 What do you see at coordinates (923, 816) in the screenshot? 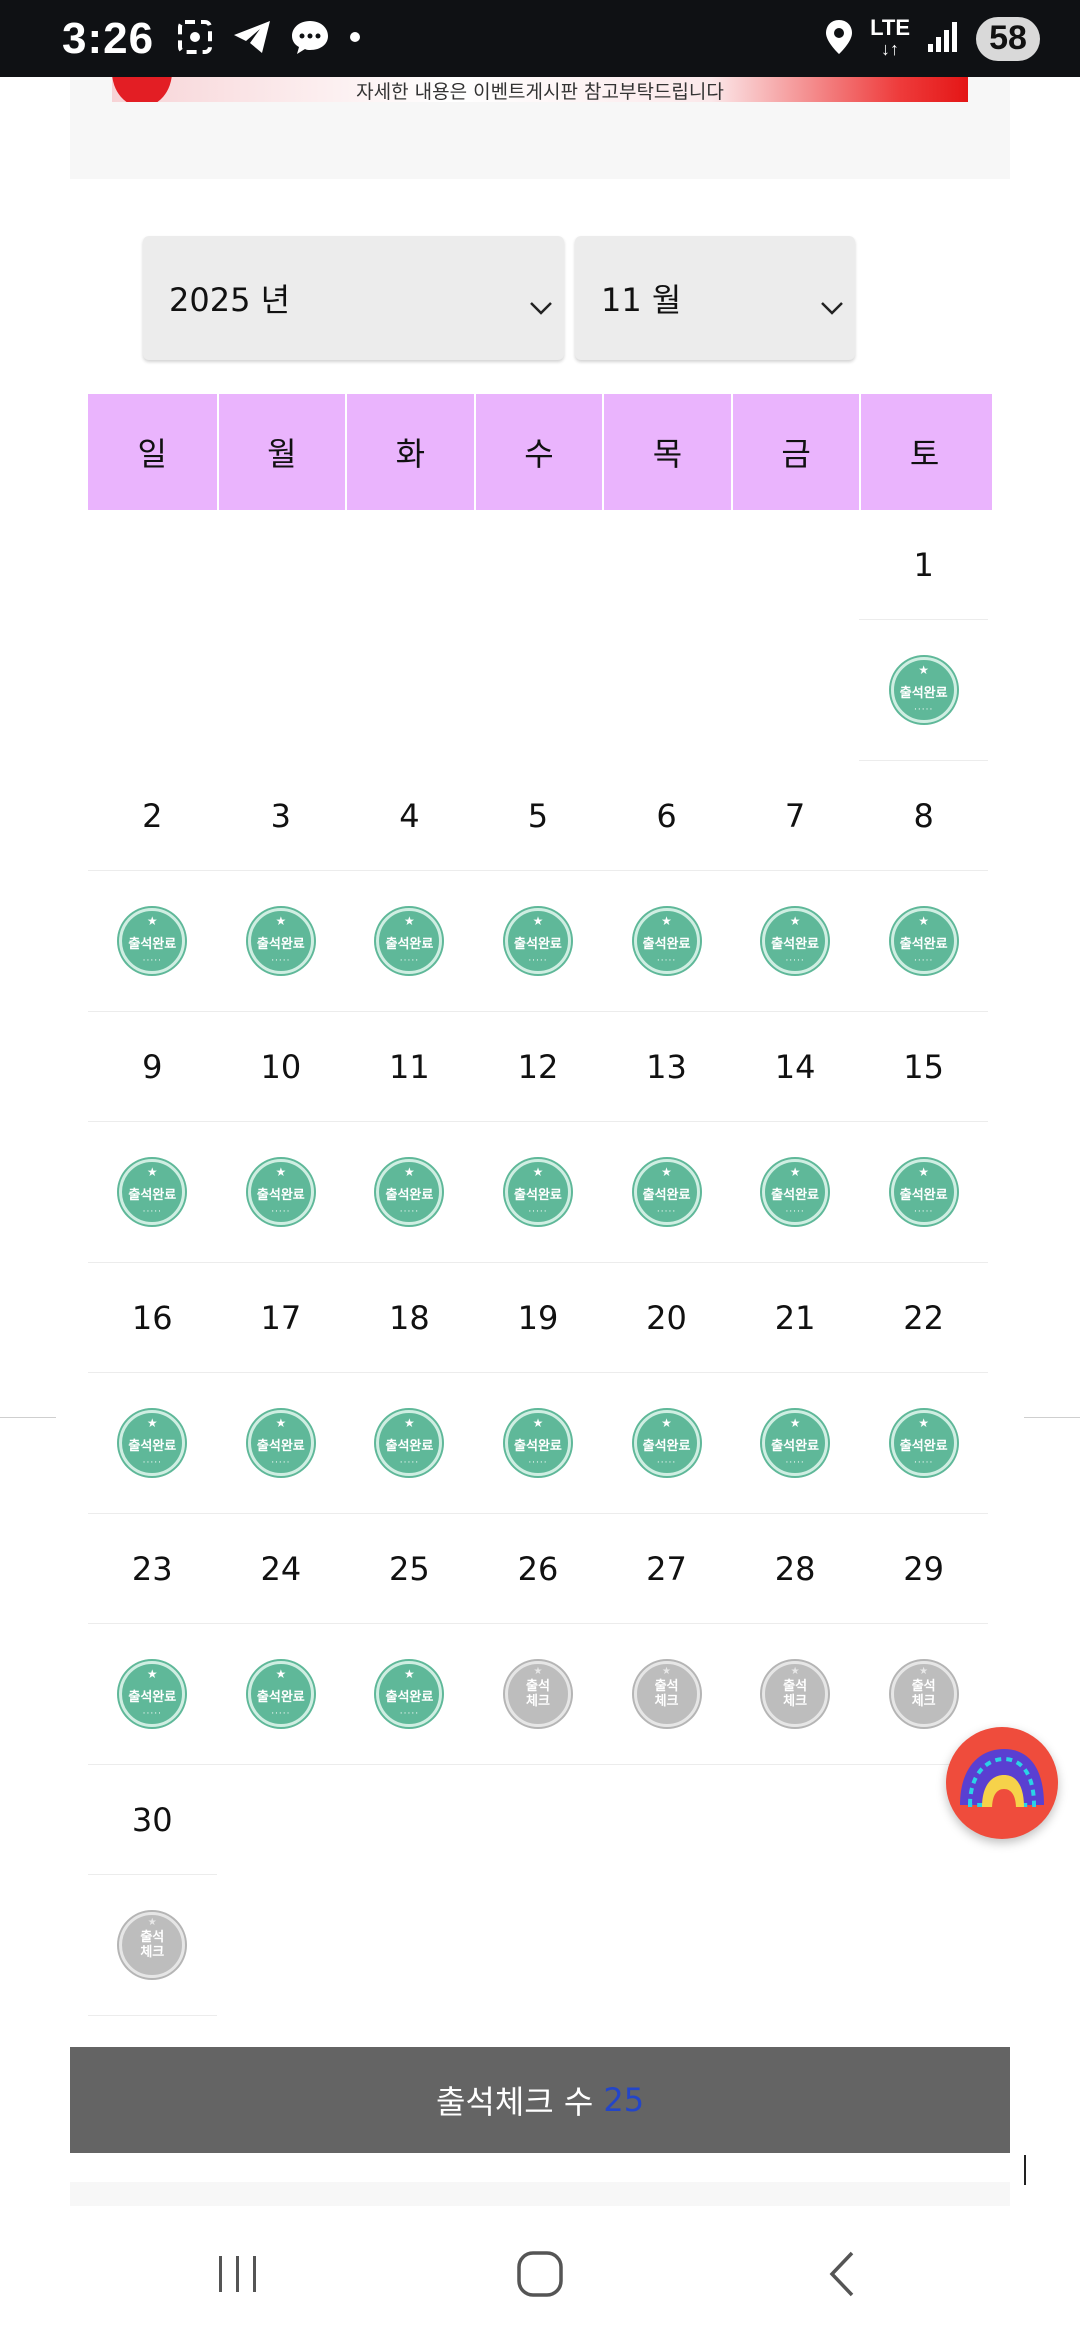
I see `date-cell: 8` at bounding box center [923, 816].